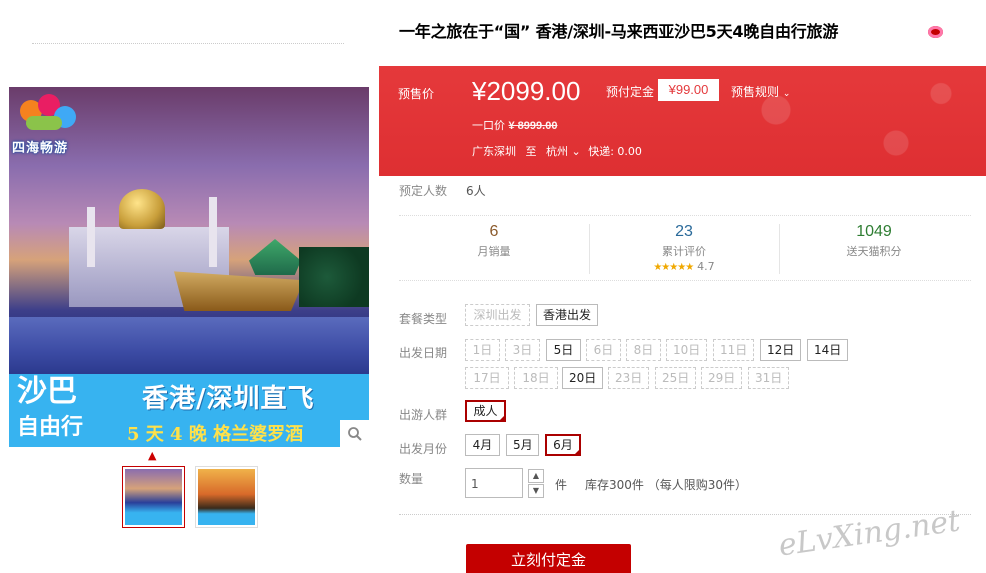  I want to click on product-title: 一年之旅在于“国” 香港/深圳-马来西亚沙巴5天4晚自由行旅游, so click(619, 31).